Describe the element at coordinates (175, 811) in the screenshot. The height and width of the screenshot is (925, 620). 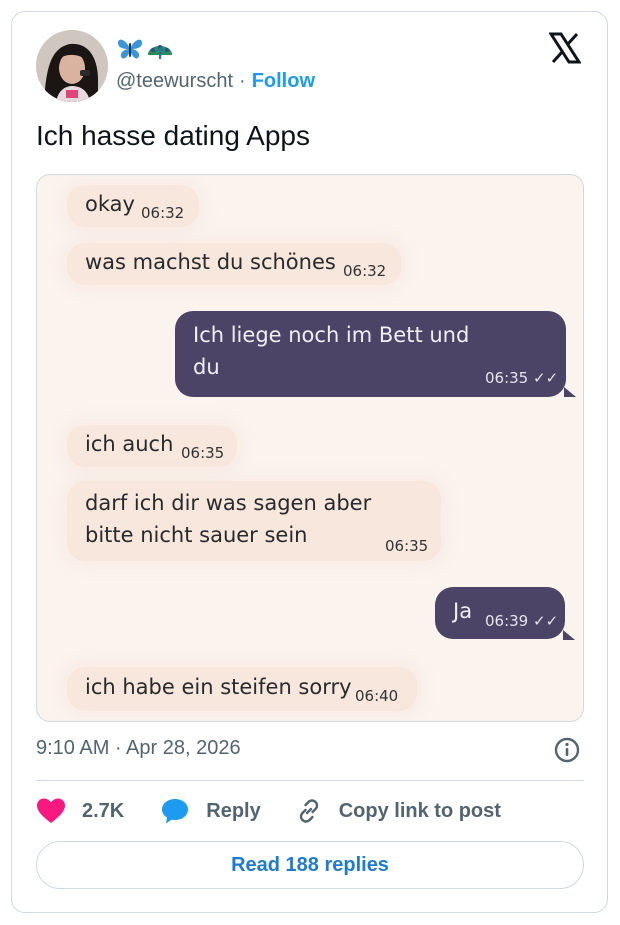
I see `reply-bubble-icon` at that location.